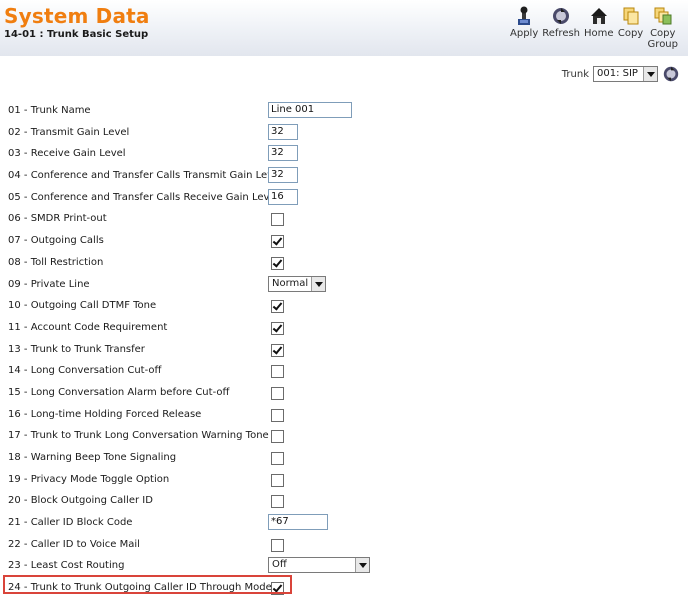 The width and height of the screenshot is (688, 600). Describe the element at coordinates (344, 241) in the screenshot. I see `settings-row: 07 - Outgoing Calls` at that location.